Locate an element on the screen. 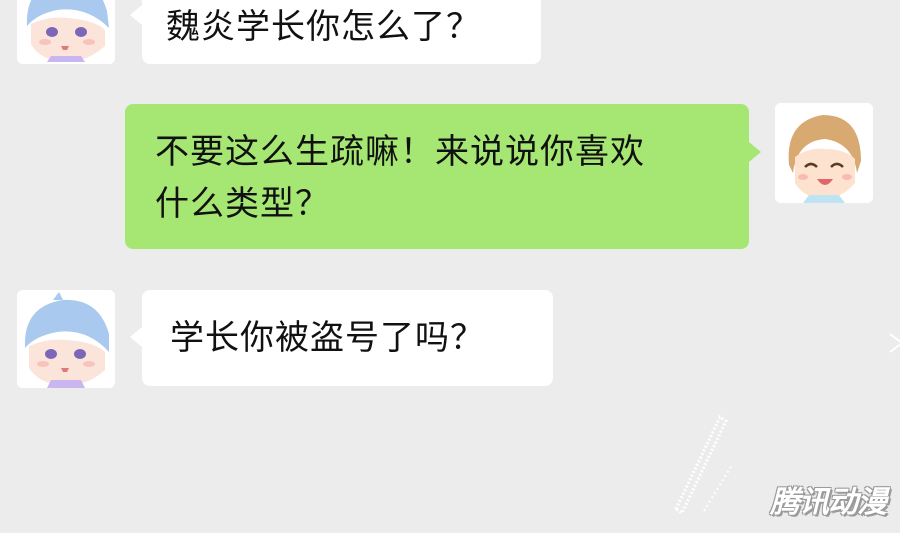  watermark-logo: 腾讯动漫 is located at coordinates (828, 502).